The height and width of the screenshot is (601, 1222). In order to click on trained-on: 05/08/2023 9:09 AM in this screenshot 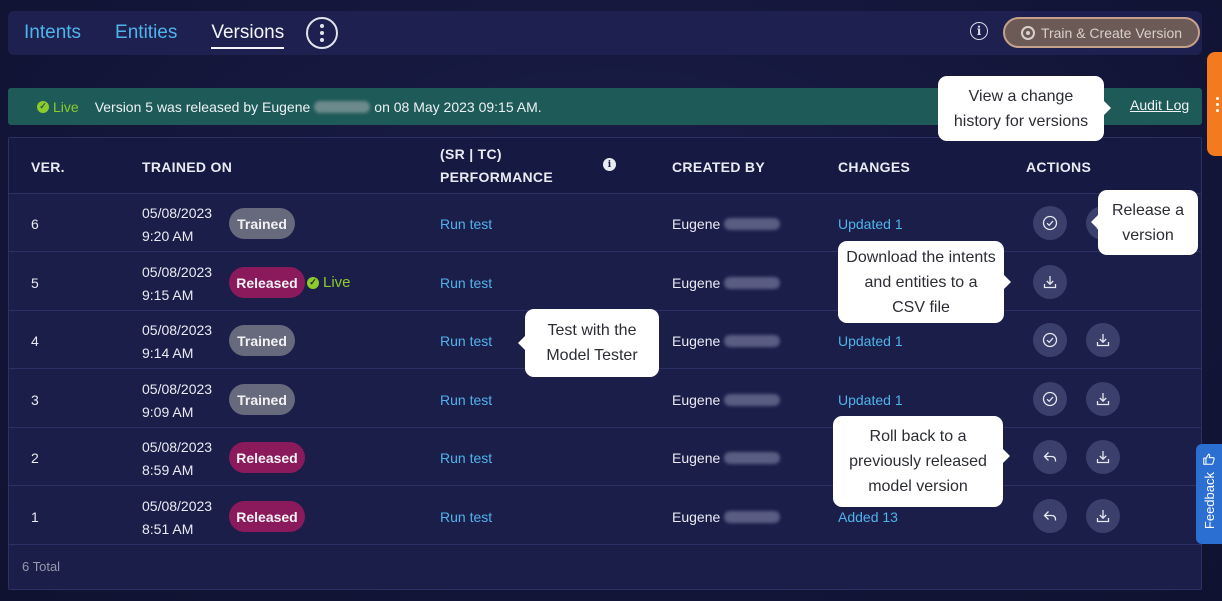, I will do `click(177, 401)`.